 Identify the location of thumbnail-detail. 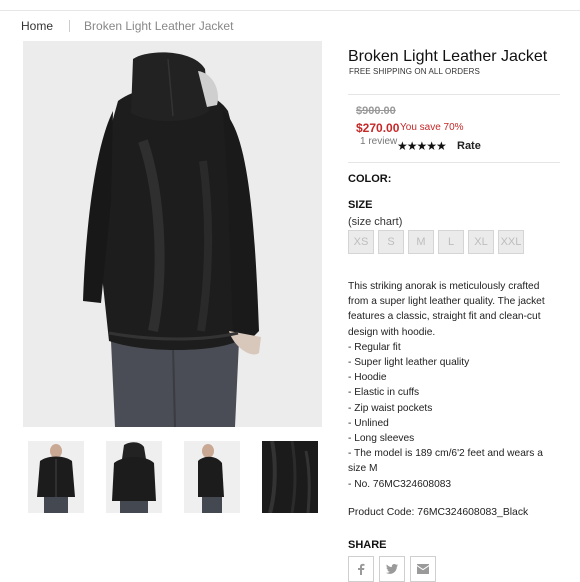
(290, 477).